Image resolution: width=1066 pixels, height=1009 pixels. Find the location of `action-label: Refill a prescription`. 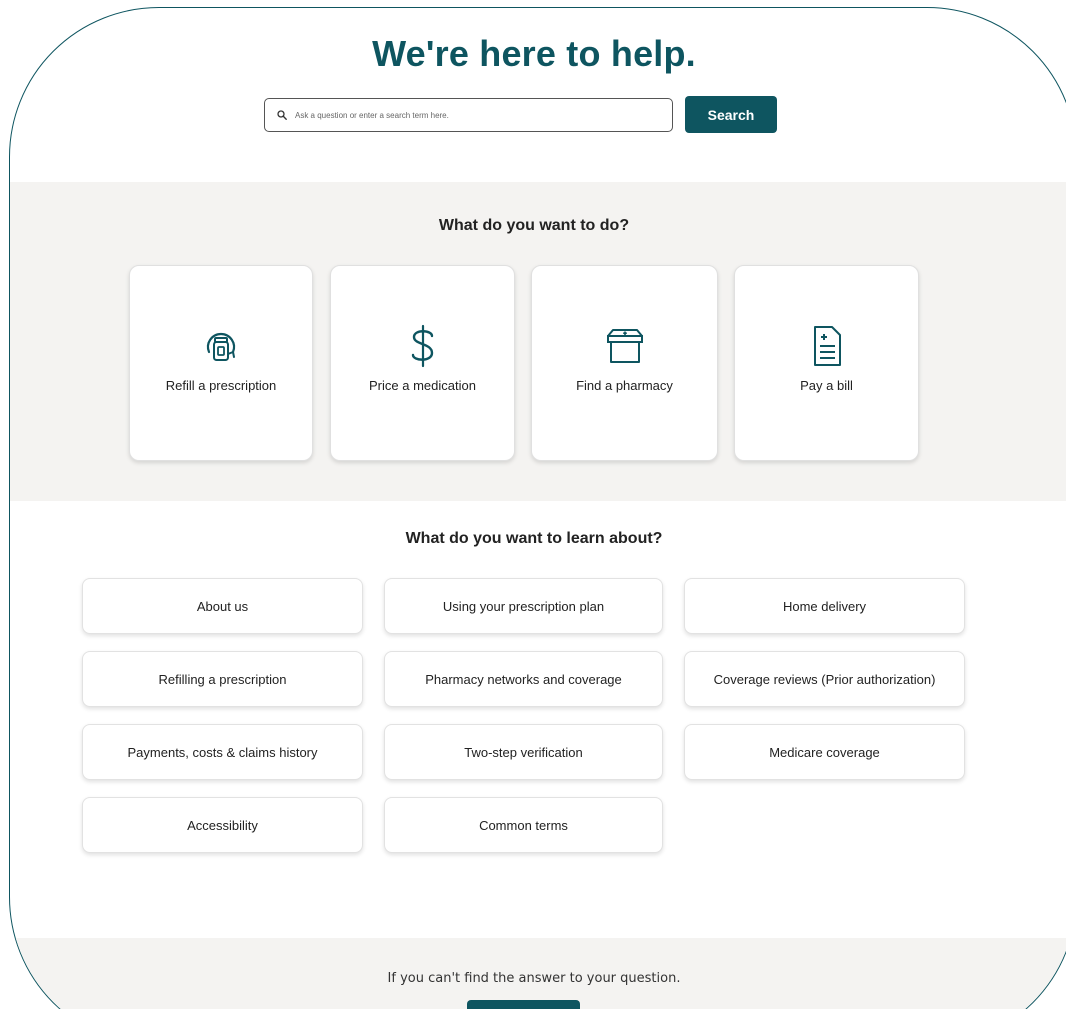

action-label: Refill a prescription is located at coordinates (221, 385).